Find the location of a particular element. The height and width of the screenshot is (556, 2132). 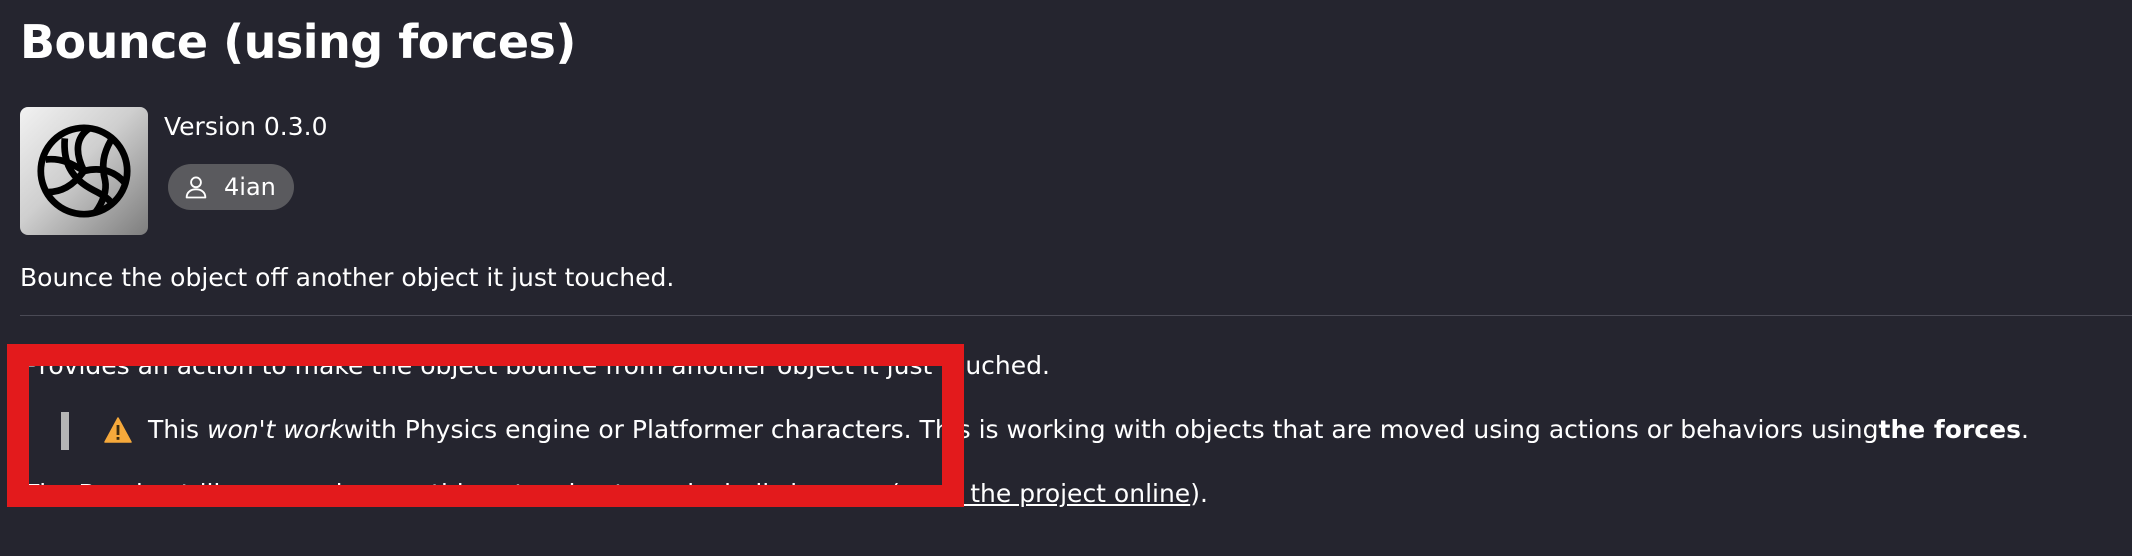

quote-strong: the forces is located at coordinates (1949, 429).